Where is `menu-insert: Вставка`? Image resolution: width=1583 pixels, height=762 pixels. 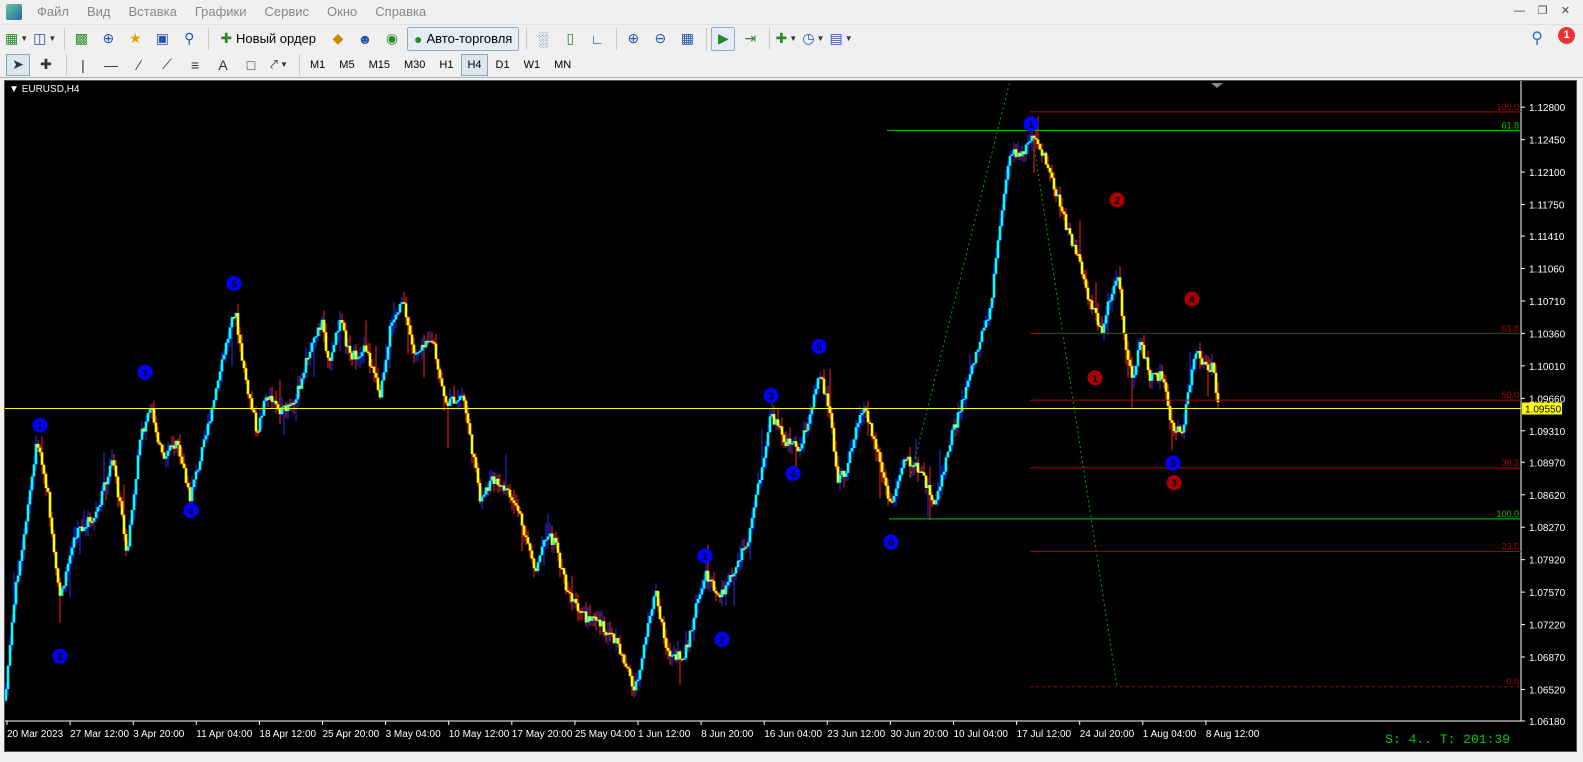 menu-insert: Вставка is located at coordinates (153, 12).